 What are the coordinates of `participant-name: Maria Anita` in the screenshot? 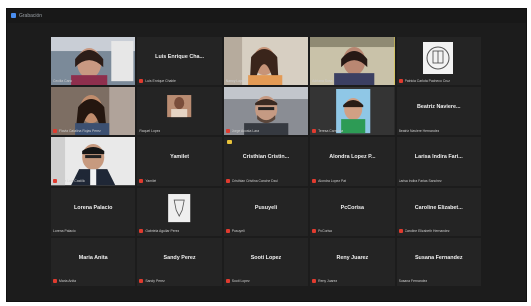 It's located at (67, 281).